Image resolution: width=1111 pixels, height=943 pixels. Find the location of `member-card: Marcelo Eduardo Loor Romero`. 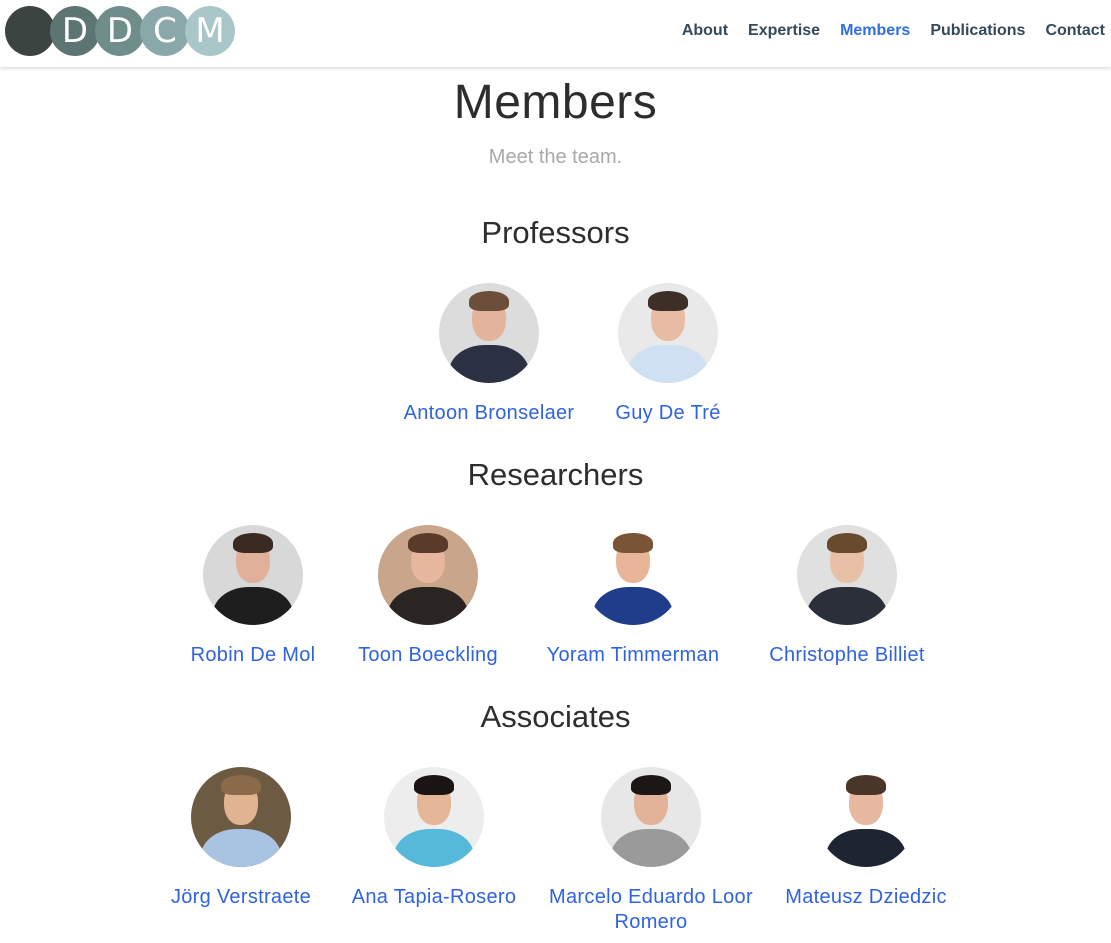

member-card: Marcelo Eduardo Loor Romero is located at coordinates (651, 851).